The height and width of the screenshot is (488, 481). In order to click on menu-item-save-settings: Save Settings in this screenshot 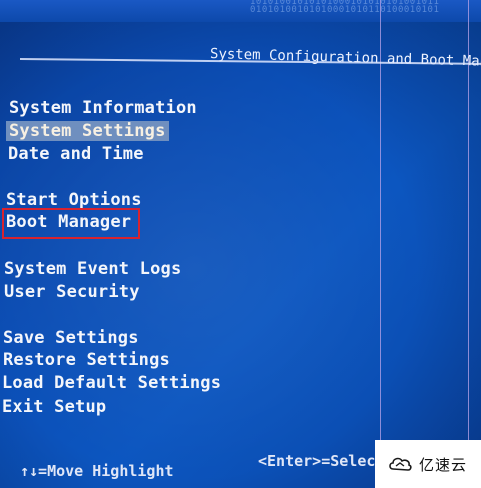, I will do `click(71, 338)`.